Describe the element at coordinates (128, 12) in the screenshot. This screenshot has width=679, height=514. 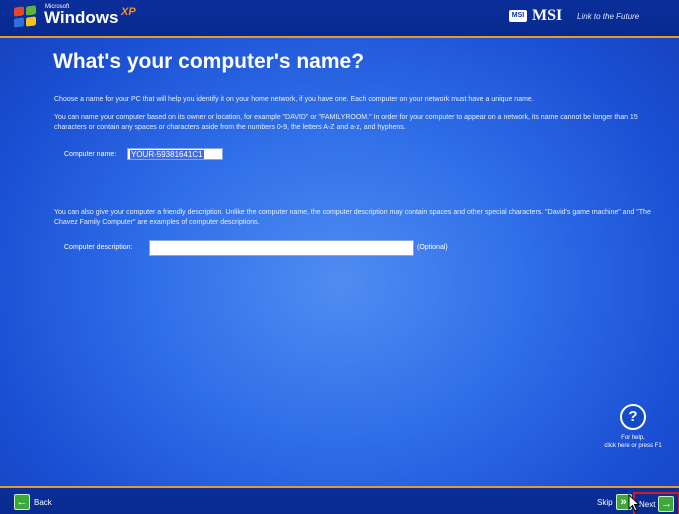
I see `xp-logo-text: XP` at that location.